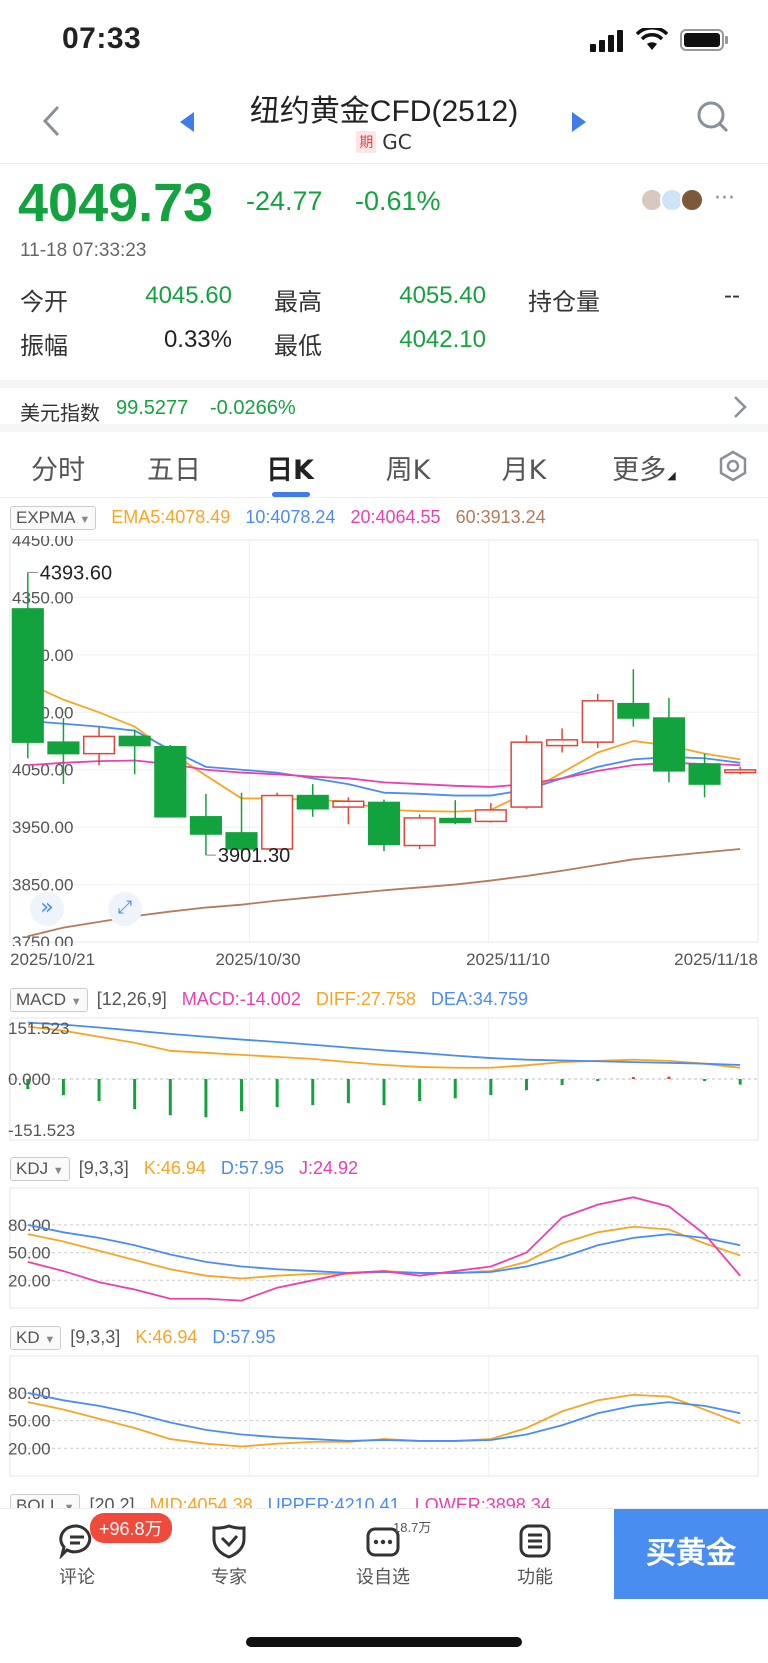  Describe the element at coordinates (732, 295) in the screenshot. I see `open-interest-value: --` at that location.